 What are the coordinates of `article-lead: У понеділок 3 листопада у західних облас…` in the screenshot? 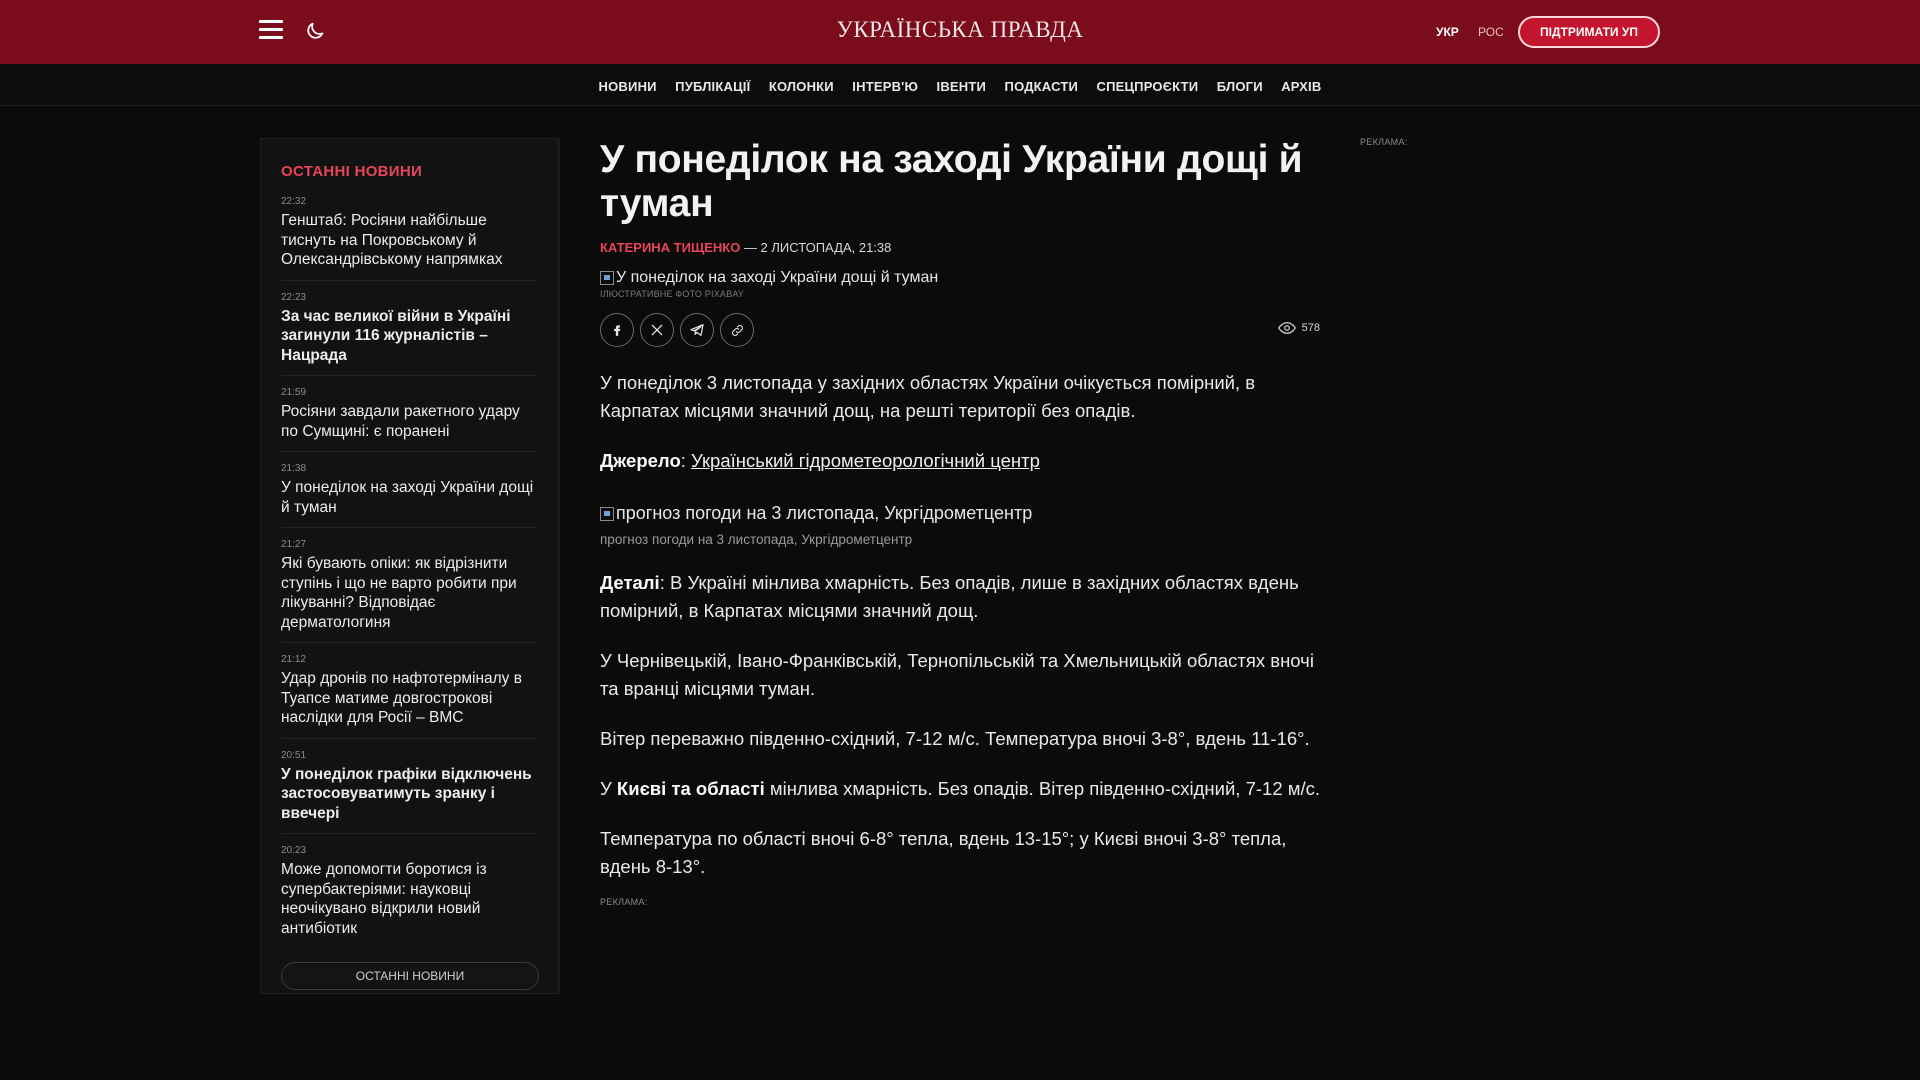 It's located at (928, 396).